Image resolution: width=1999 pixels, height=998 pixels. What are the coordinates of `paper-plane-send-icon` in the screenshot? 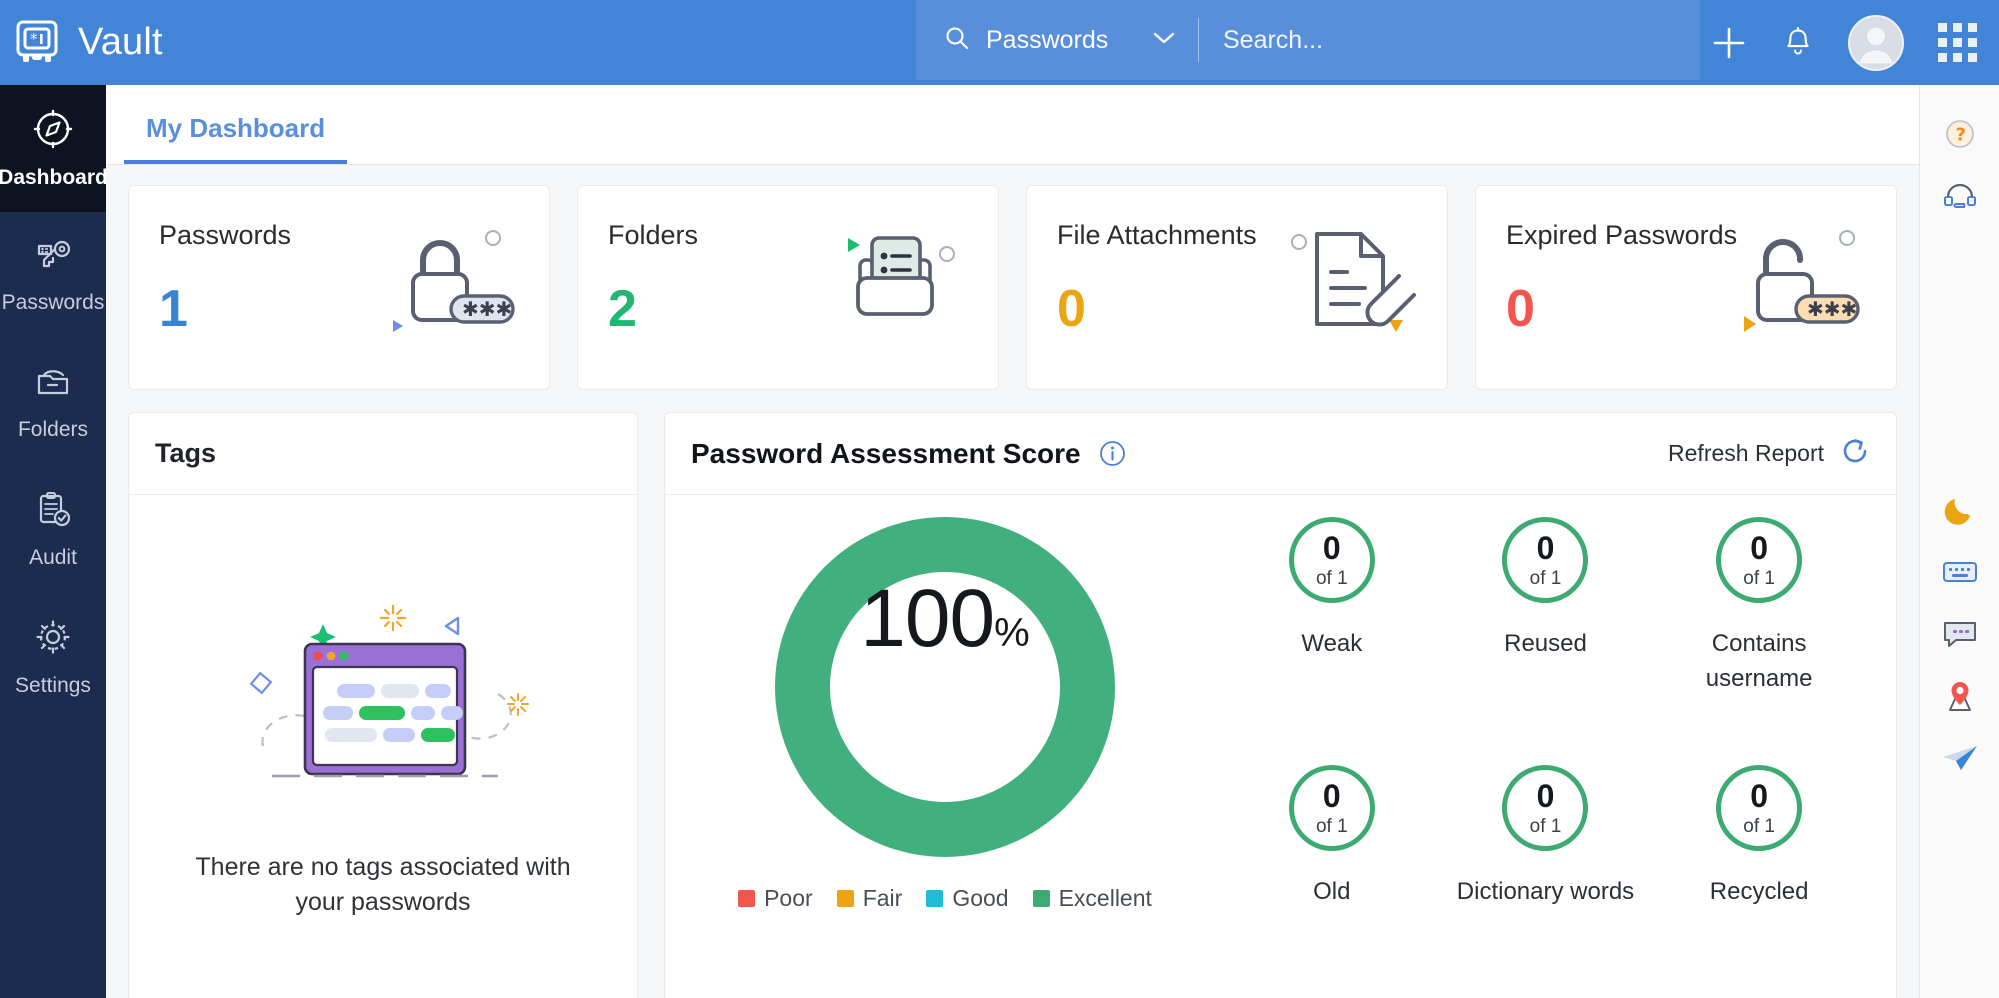 It's located at (1959, 758).